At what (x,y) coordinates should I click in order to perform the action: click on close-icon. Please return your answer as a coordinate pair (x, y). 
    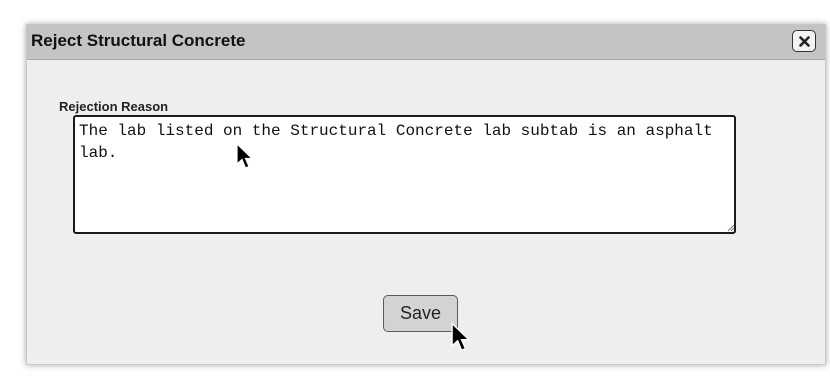
    Looking at the image, I should click on (804, 41).